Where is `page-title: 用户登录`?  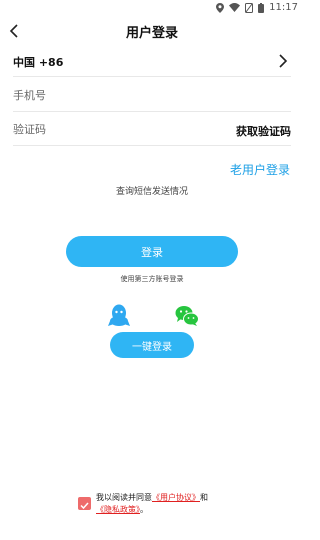 page-title: 用户登录 is located at coordinates (151, 33).